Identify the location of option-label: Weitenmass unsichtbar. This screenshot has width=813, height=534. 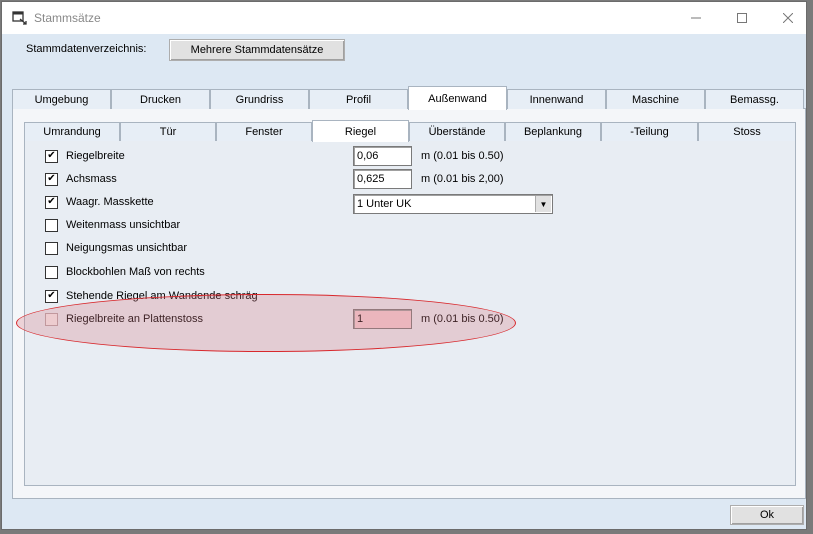
(123, 225).